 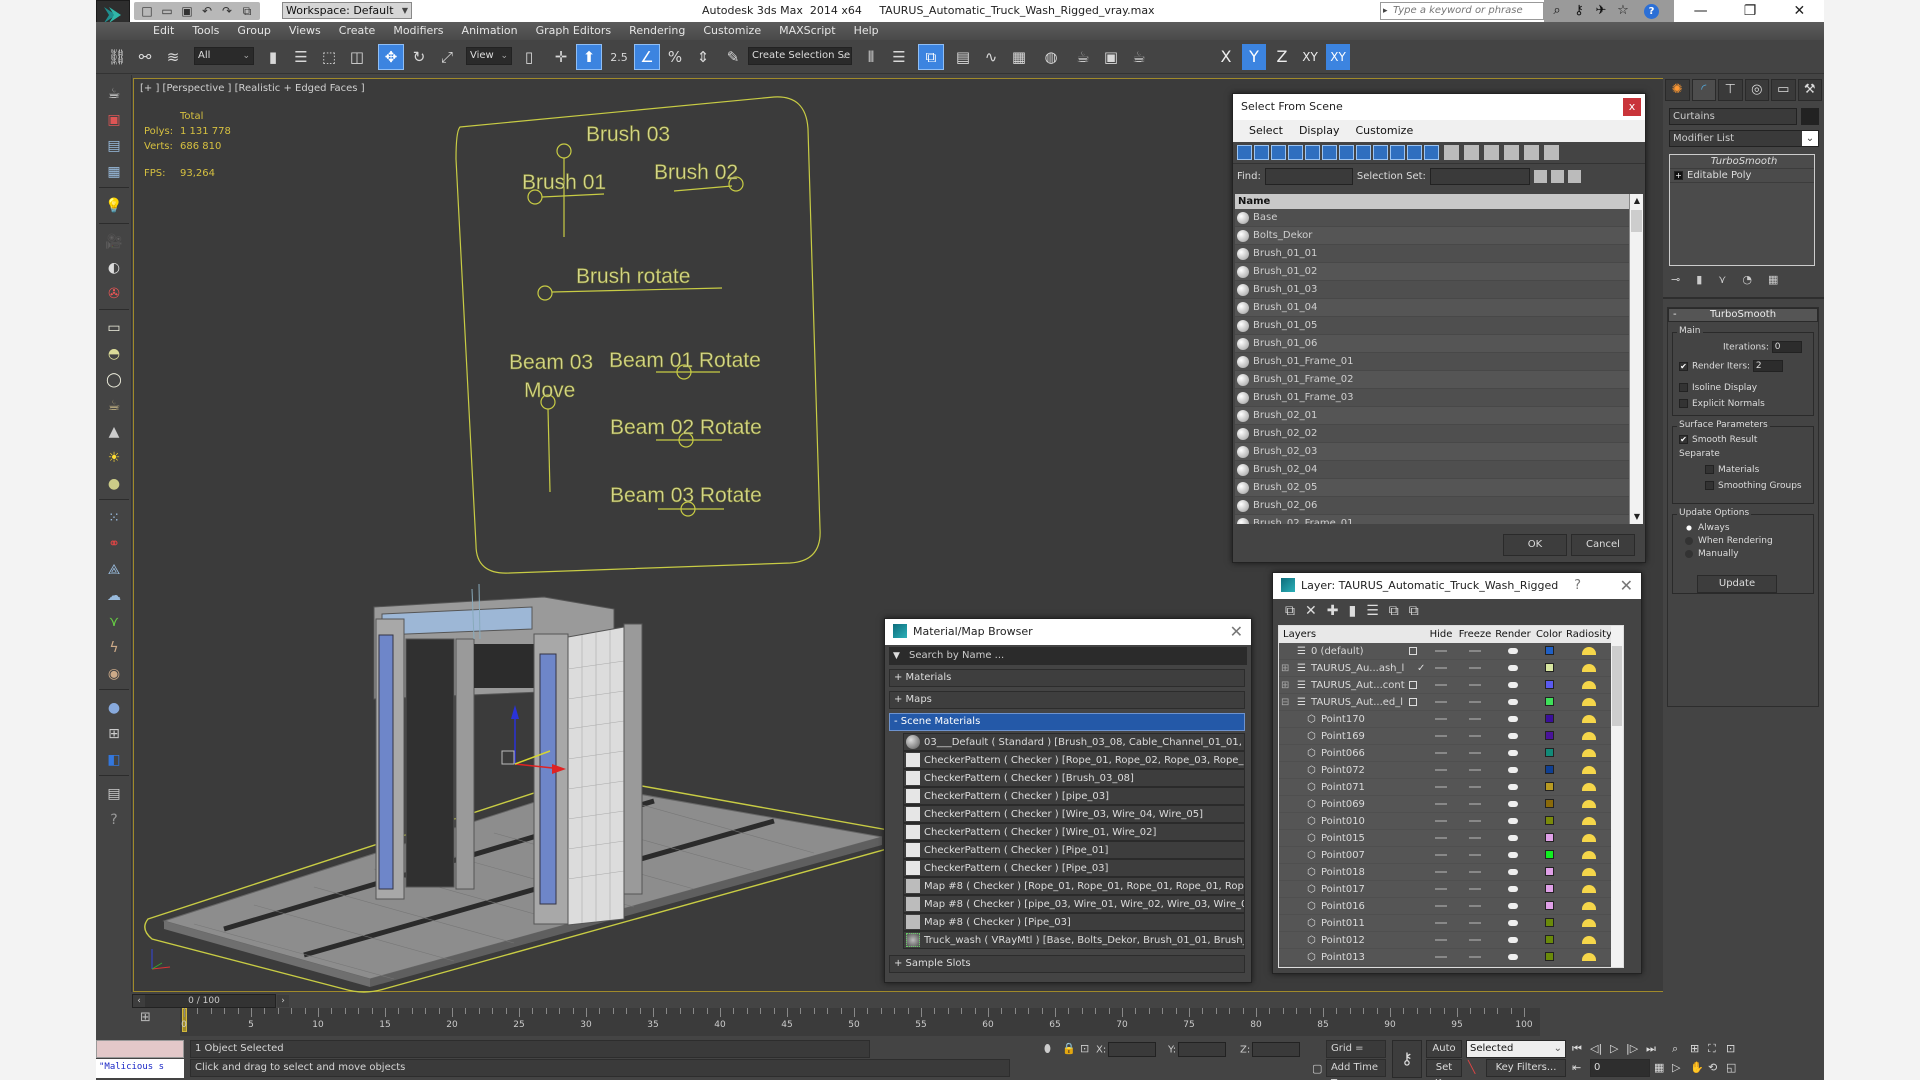 What do you see at coordinates (1384, 131) in the screenshot?
I see `menu-customize: Customize` at bounding box center [1384, 131].